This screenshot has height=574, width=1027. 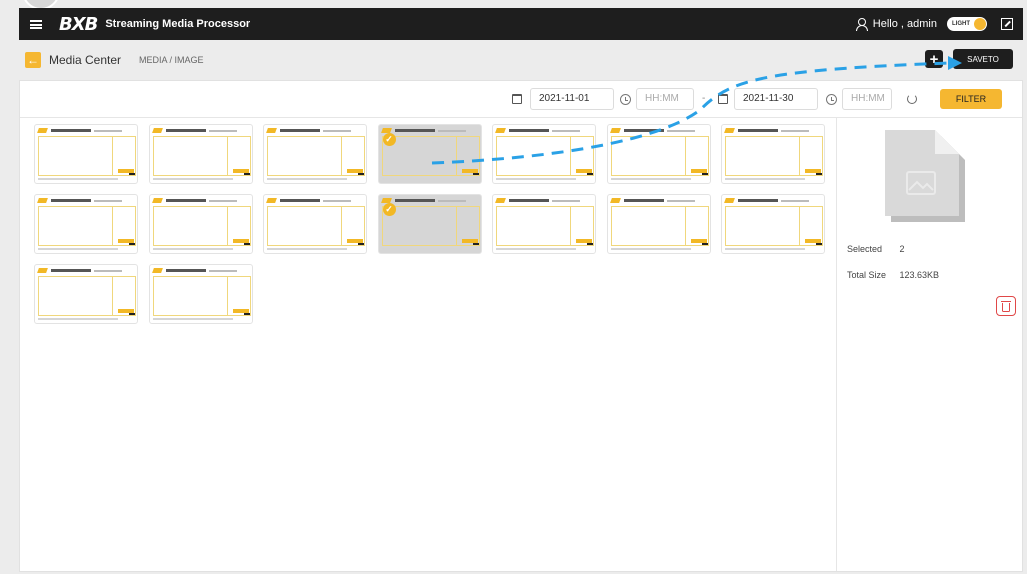 I want to click on menu-icon, so click(x=36, y=24).